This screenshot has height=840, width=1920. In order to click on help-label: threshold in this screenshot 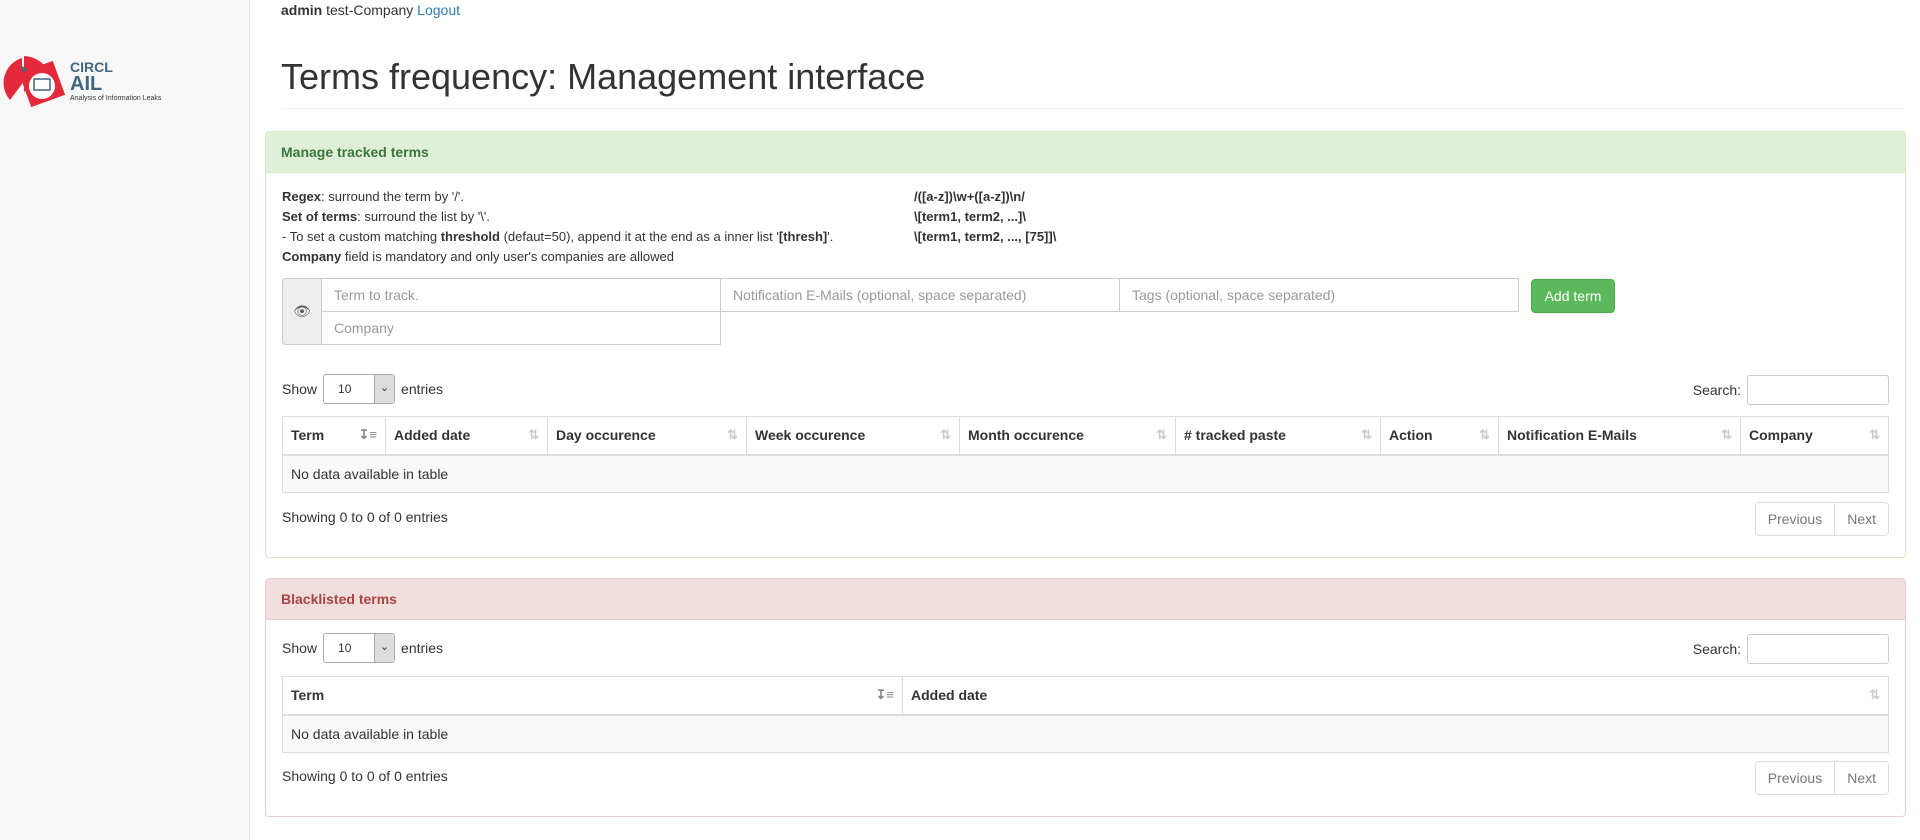, I will do `click(470, 236)`.